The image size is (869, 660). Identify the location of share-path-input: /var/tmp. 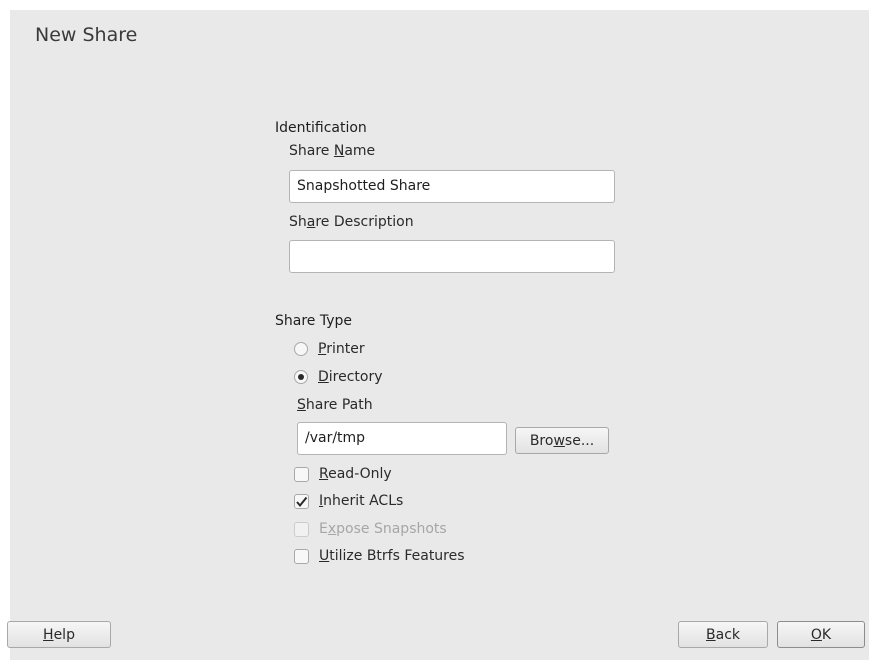
(402, 438).